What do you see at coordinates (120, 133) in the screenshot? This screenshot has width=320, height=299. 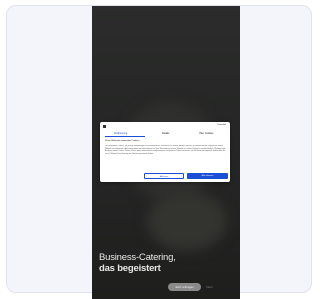 I see `tab-consent: Zustimmung` at bounding box center [120, 133].